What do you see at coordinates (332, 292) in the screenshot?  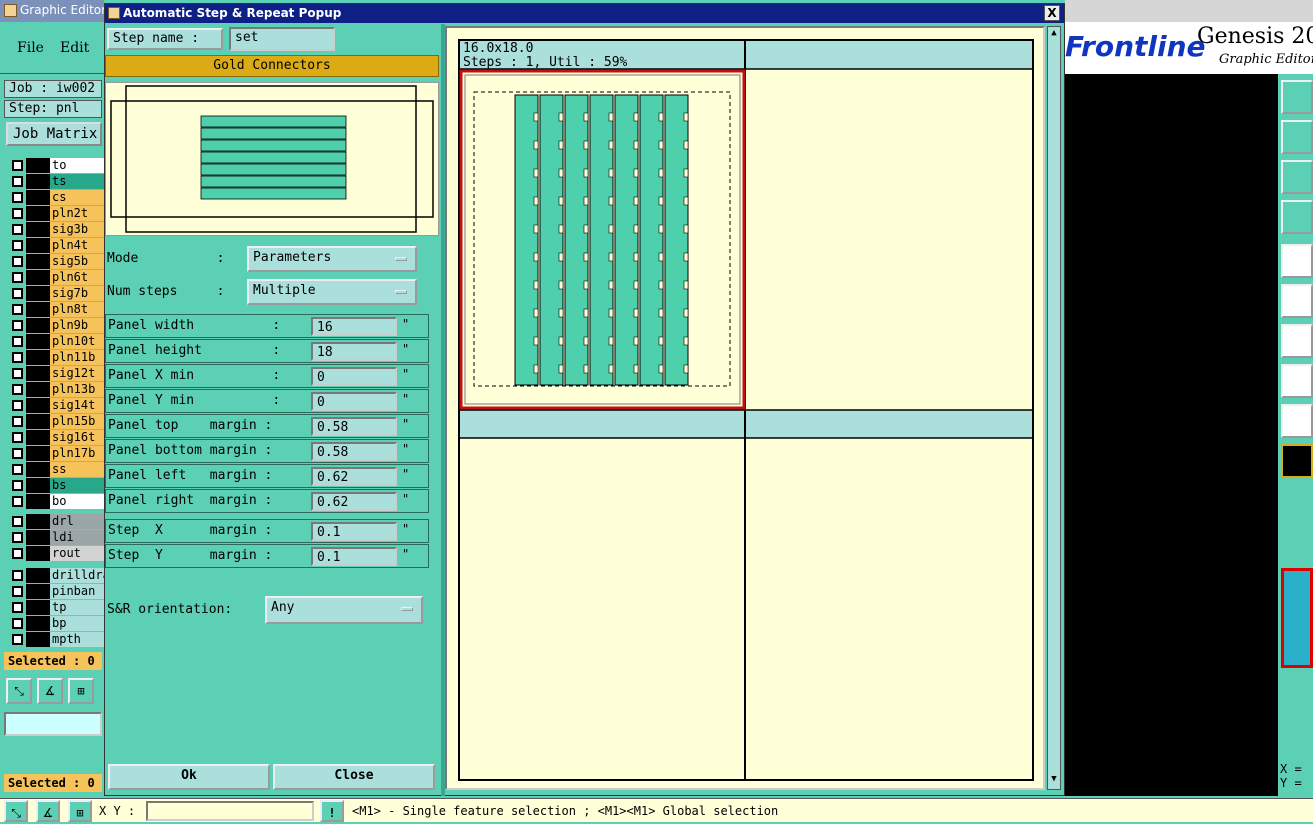 I see `num-steps-select: Multiple` at bounding box center [332, 292].